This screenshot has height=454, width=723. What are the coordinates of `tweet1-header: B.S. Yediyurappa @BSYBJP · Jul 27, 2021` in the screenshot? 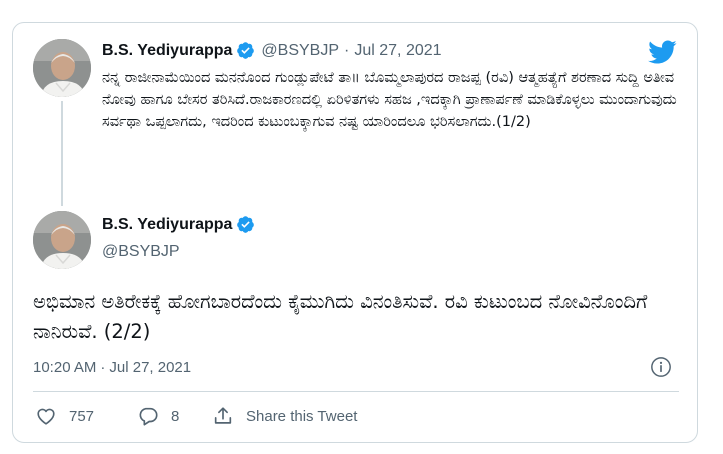 It's located at (272, 50).